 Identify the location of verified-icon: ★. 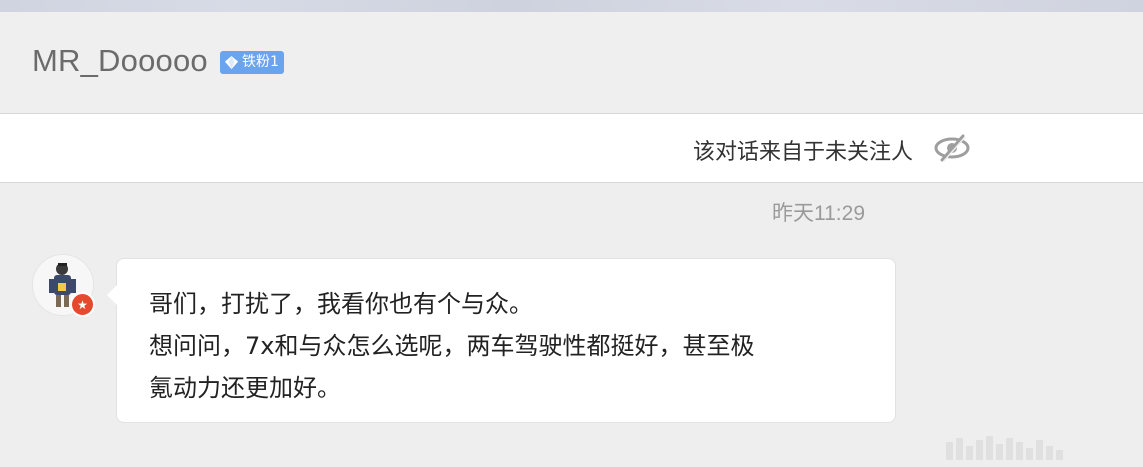
(82, 304).